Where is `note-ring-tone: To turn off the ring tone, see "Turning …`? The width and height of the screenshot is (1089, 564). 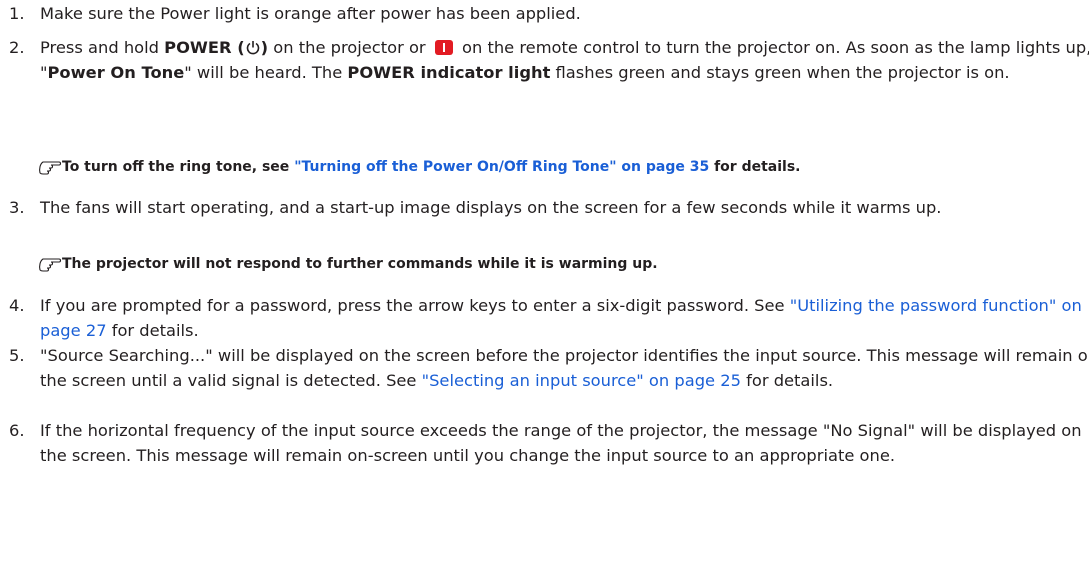 note-ring-tone: To turn off the ring tone, see "Turning … is located at coordinates (549, 167).